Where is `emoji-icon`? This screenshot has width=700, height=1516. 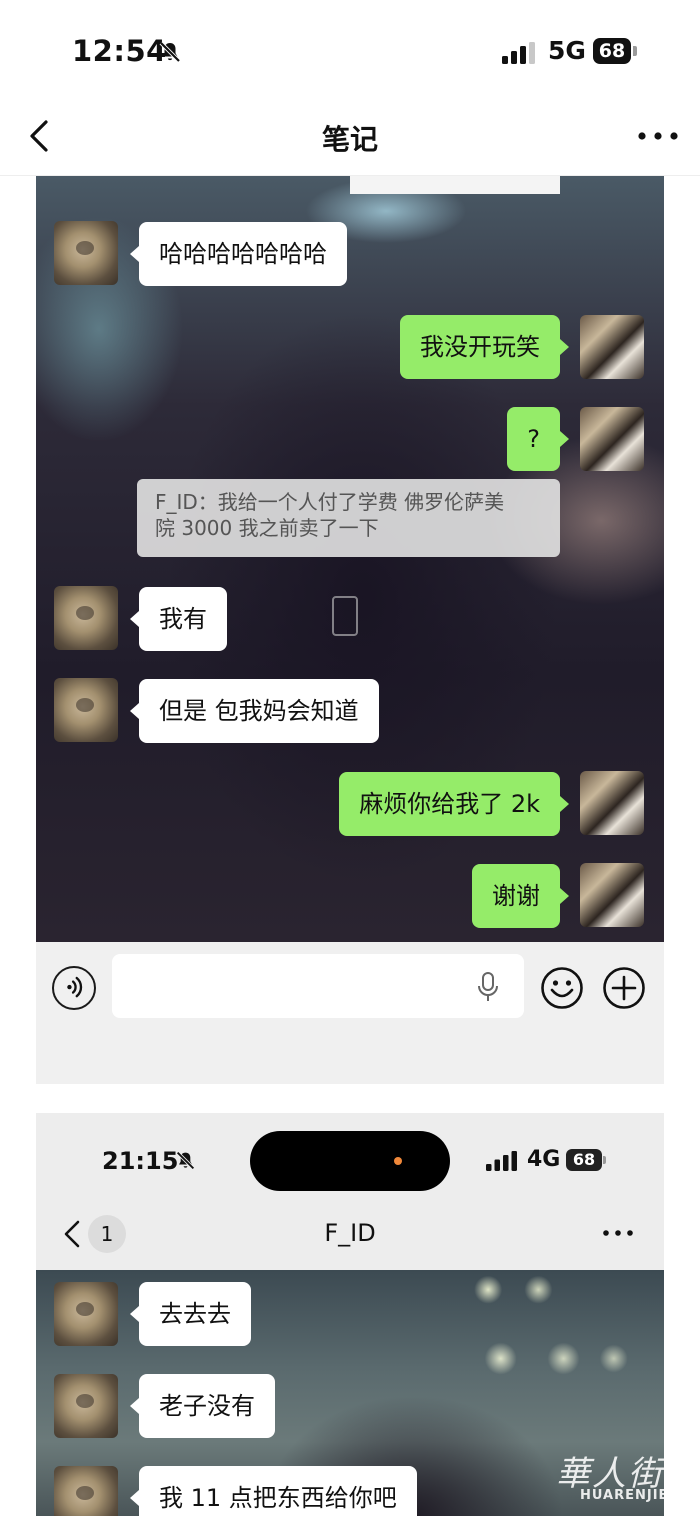 emoji-icon is located at coordinates (562, 988).